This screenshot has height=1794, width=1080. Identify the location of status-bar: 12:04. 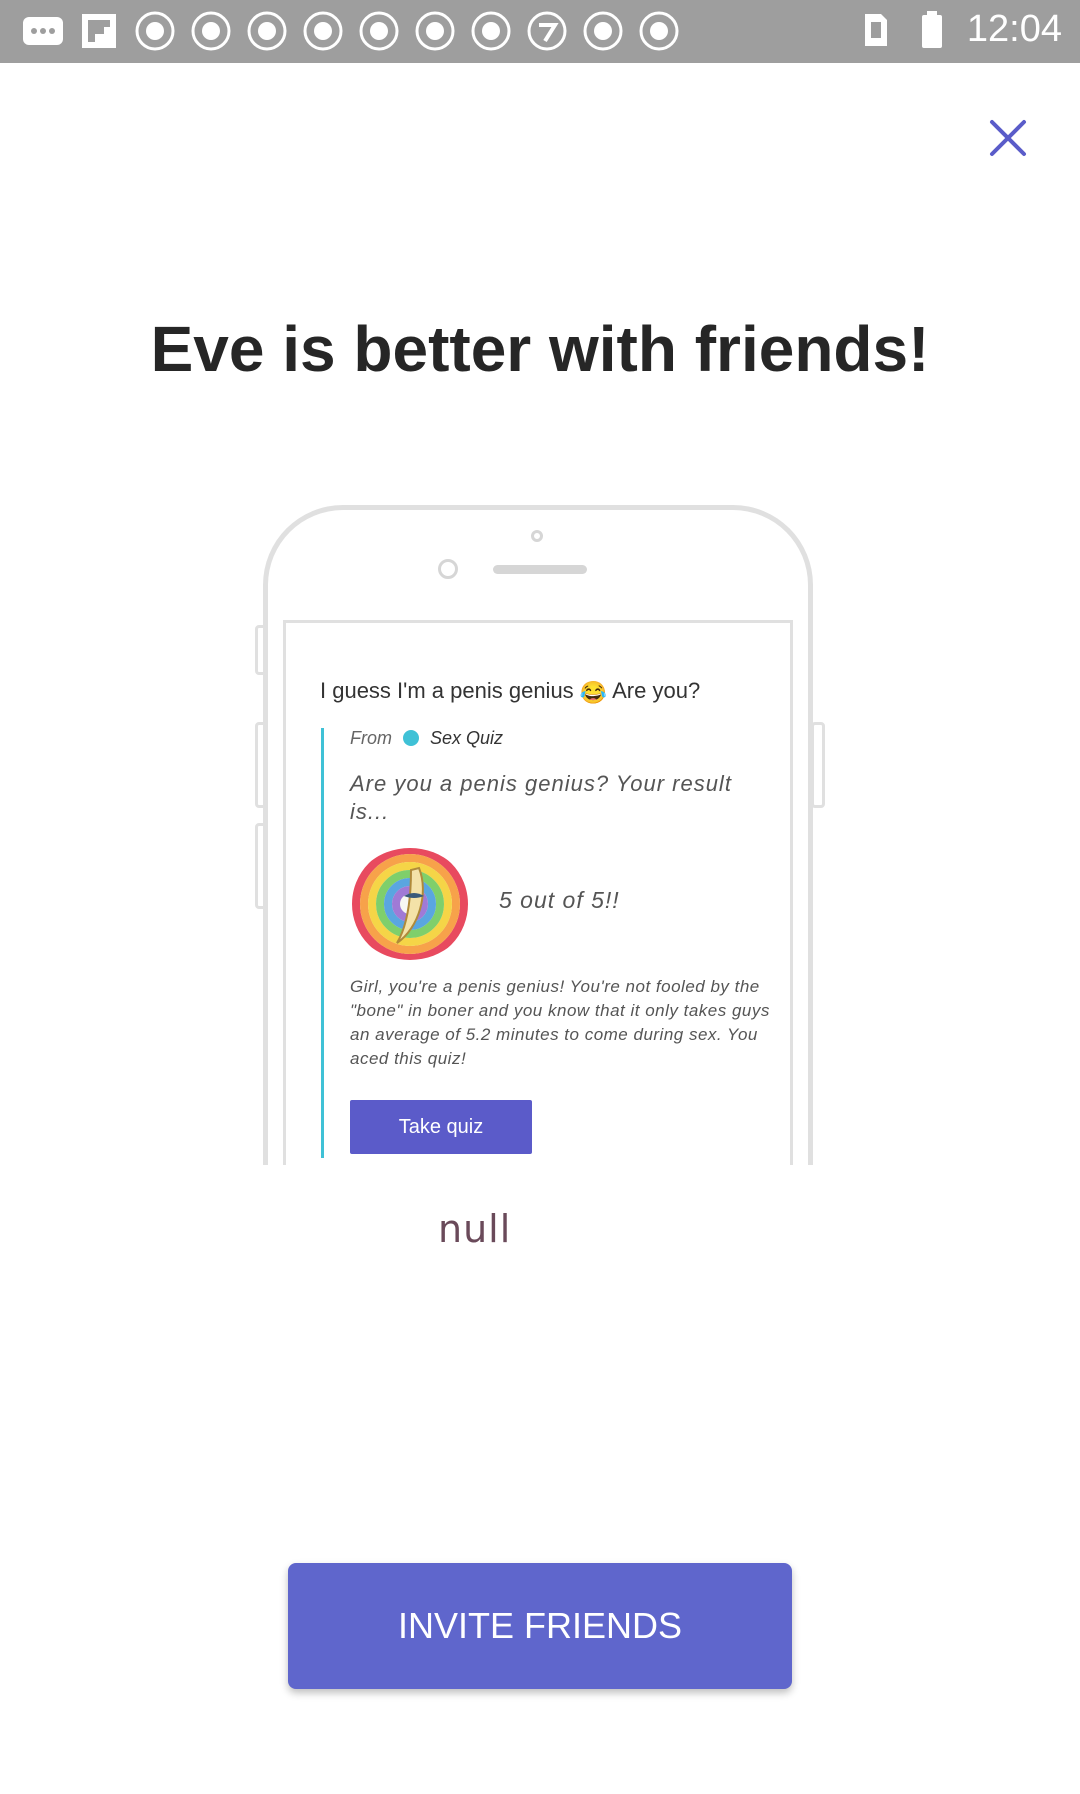
(540, 31).